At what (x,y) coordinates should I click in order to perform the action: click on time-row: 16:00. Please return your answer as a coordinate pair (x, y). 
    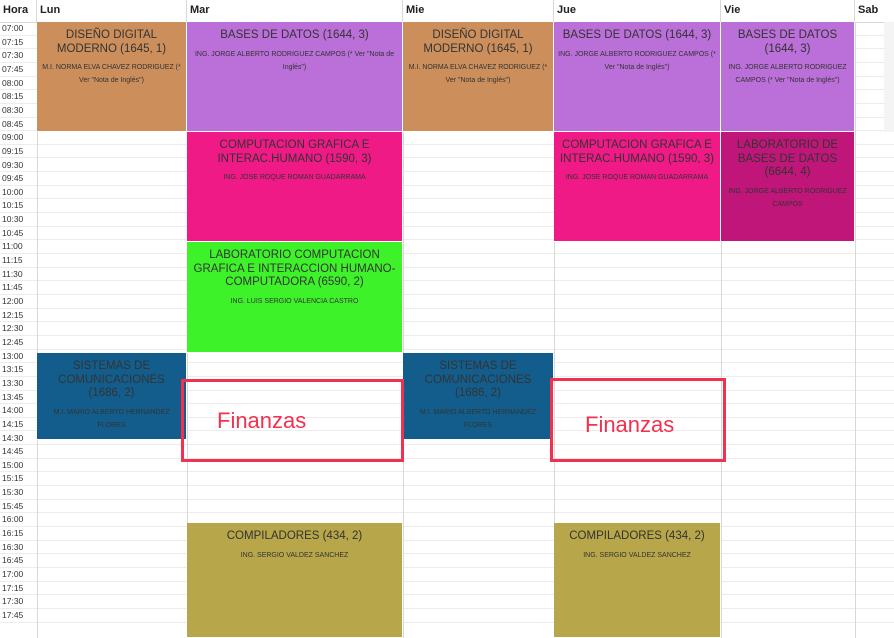
    Looking at the image, I should click on (447, 520).